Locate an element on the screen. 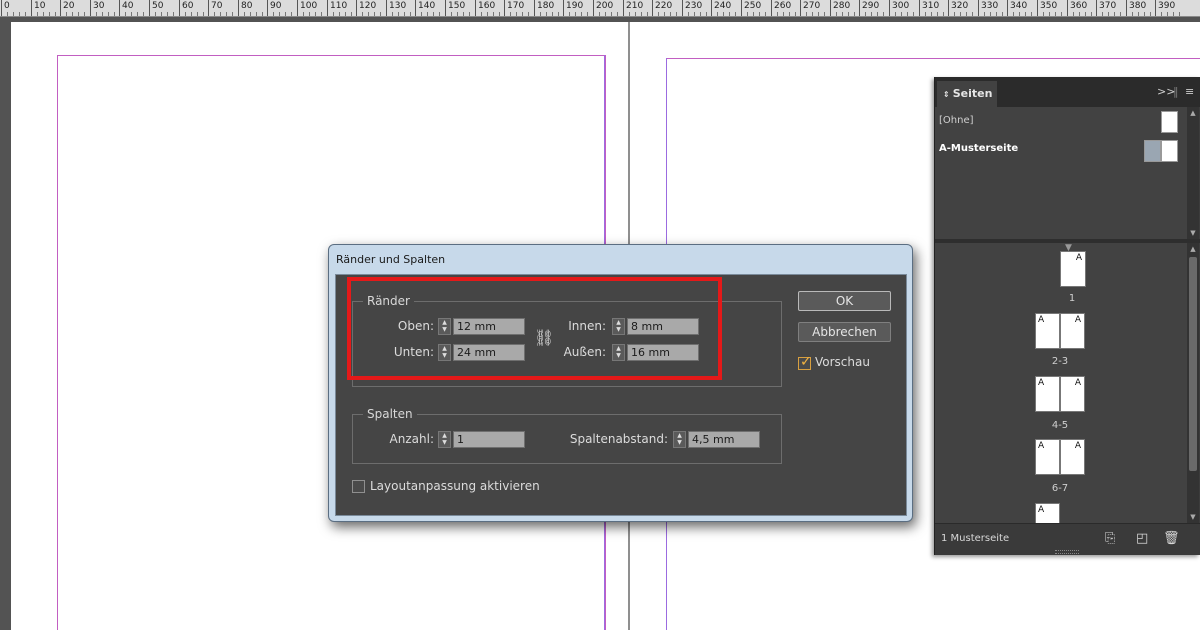 This screenshot has height=630, width=1200. page-thumb-8: A is located at coordinates (1047, 513).